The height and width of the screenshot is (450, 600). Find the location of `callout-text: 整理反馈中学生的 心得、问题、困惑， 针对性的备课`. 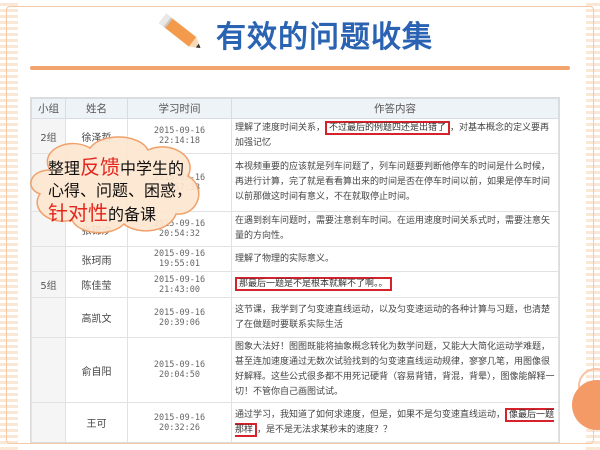

callout-text: 整理反馈中学生的 心得、问题、困惑， 针对性的备课 is located at coordinates (120, 190).